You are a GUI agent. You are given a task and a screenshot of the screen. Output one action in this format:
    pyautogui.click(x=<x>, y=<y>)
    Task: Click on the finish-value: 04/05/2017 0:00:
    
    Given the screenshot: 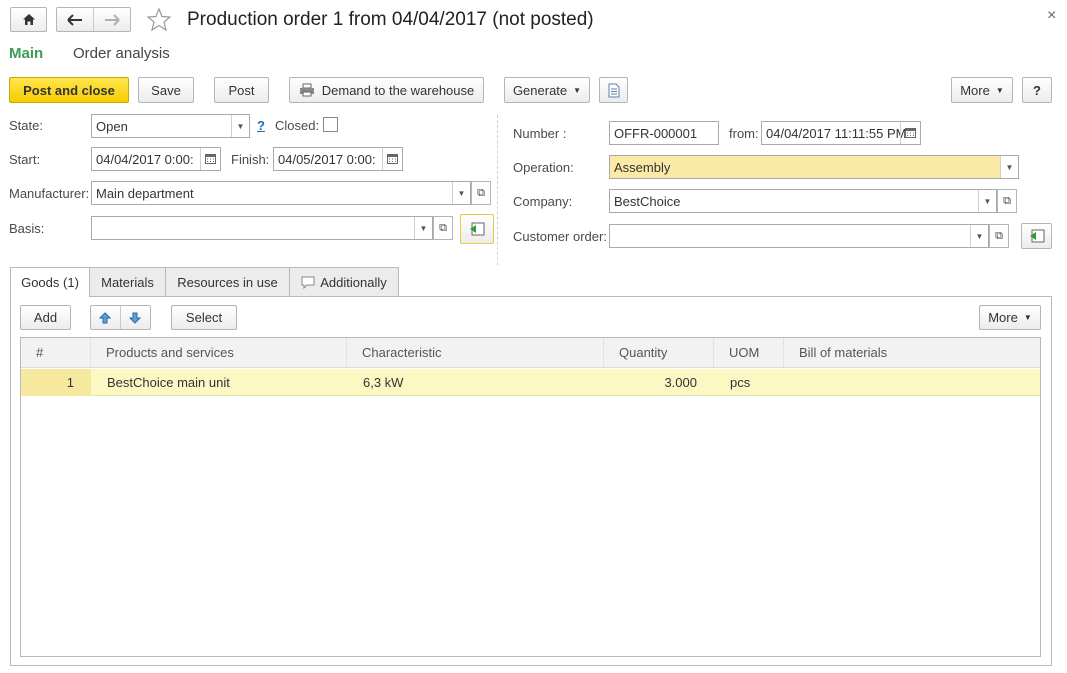 What is the action you would take?
    pyautogui.click(x=327, y=159)
    